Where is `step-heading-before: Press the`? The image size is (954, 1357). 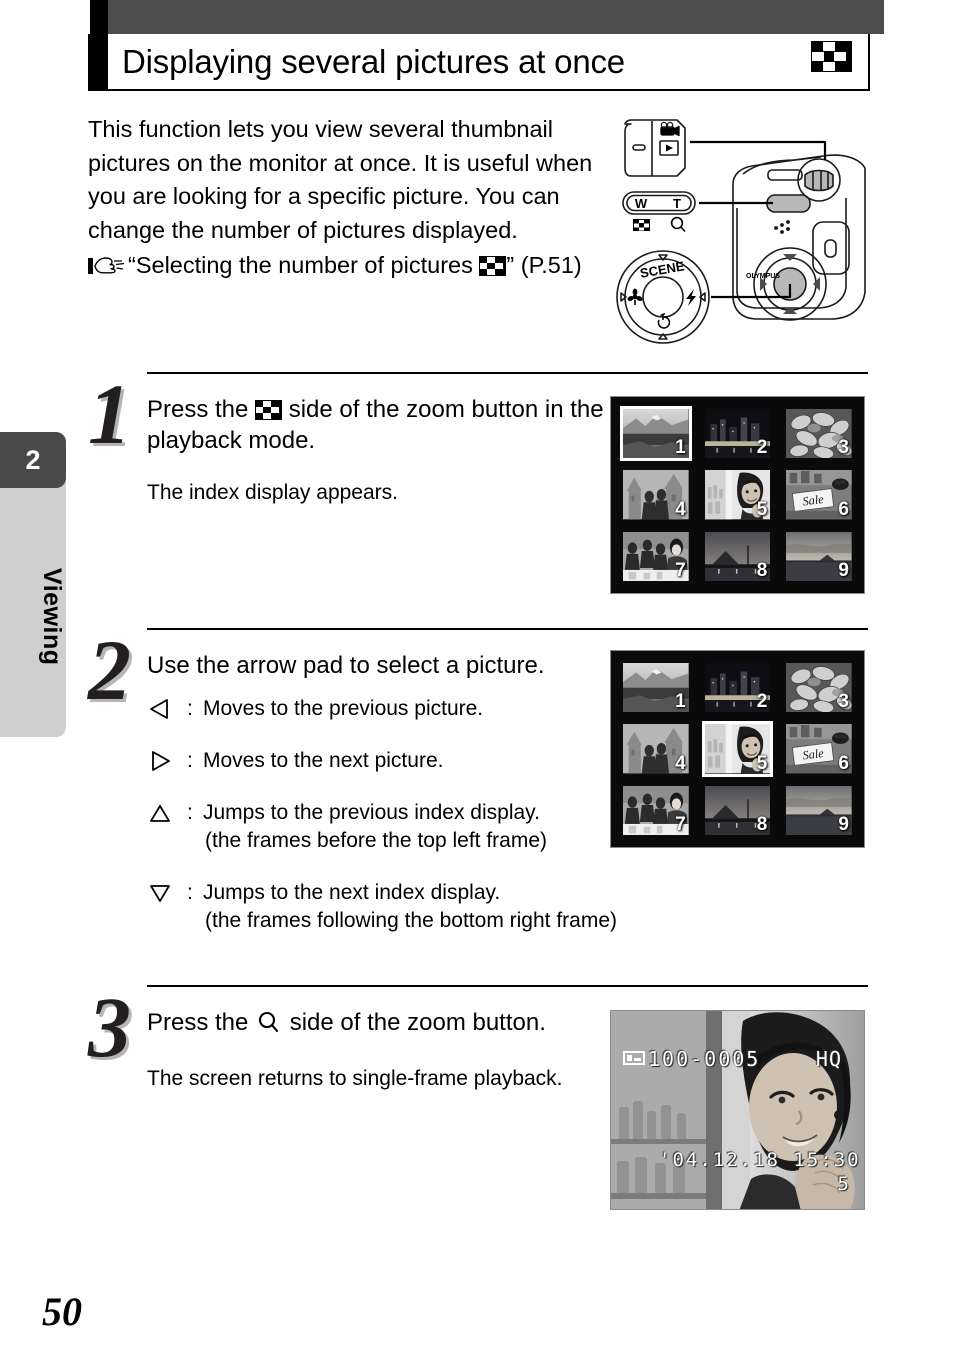
step-heading-before: Press the is located at coordinates (201, 1022).